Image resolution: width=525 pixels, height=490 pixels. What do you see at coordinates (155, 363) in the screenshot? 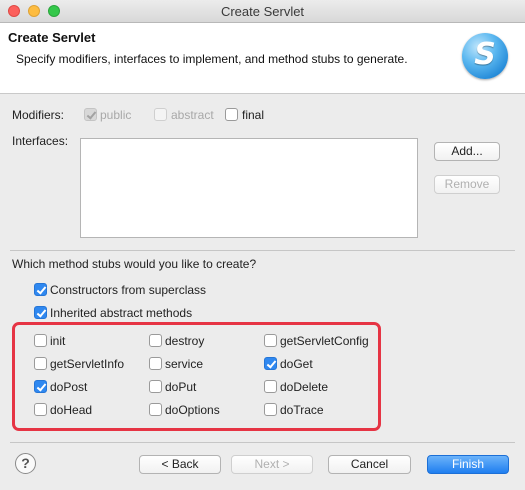
I see `service-checkbox` at bounding box center [155, 363].